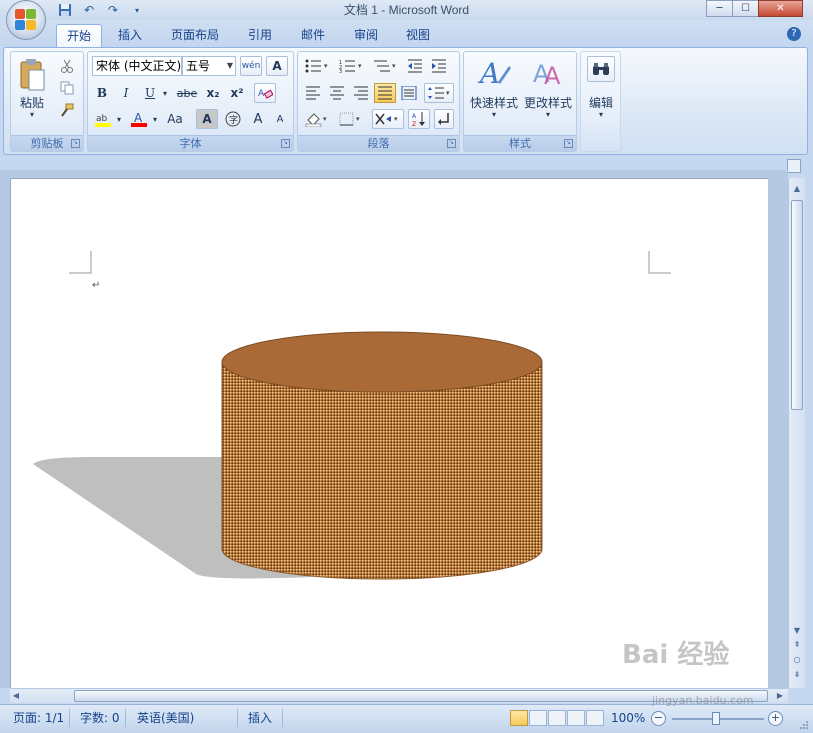 The image size is (813, 733). I want to click on strikethrough-button: abe, so click(187, 93).